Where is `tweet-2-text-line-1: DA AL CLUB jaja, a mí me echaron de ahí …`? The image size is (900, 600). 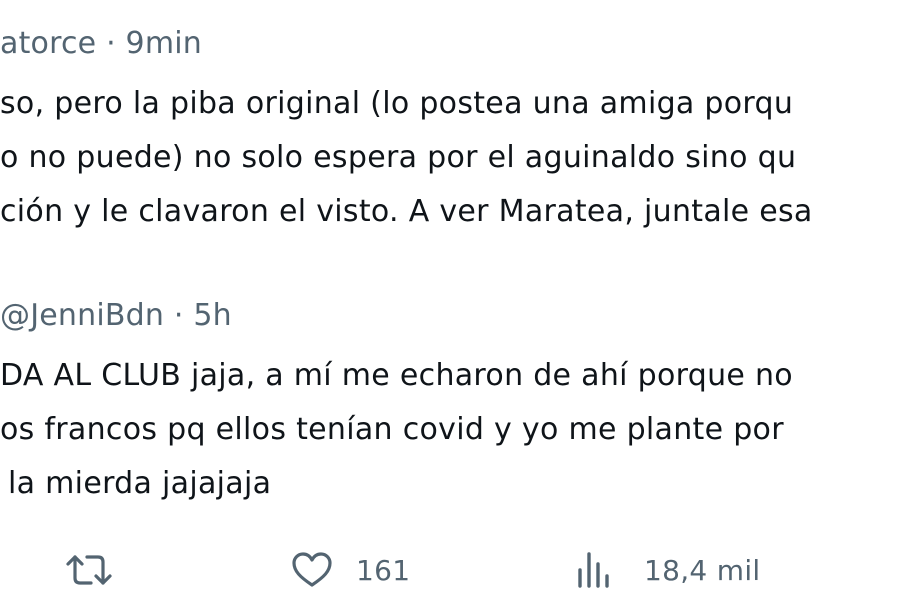 tweet-2-text-line-1: DA AL CLUB jaja, a mí me echaron de ahí … is located at coordinates (396, 375).